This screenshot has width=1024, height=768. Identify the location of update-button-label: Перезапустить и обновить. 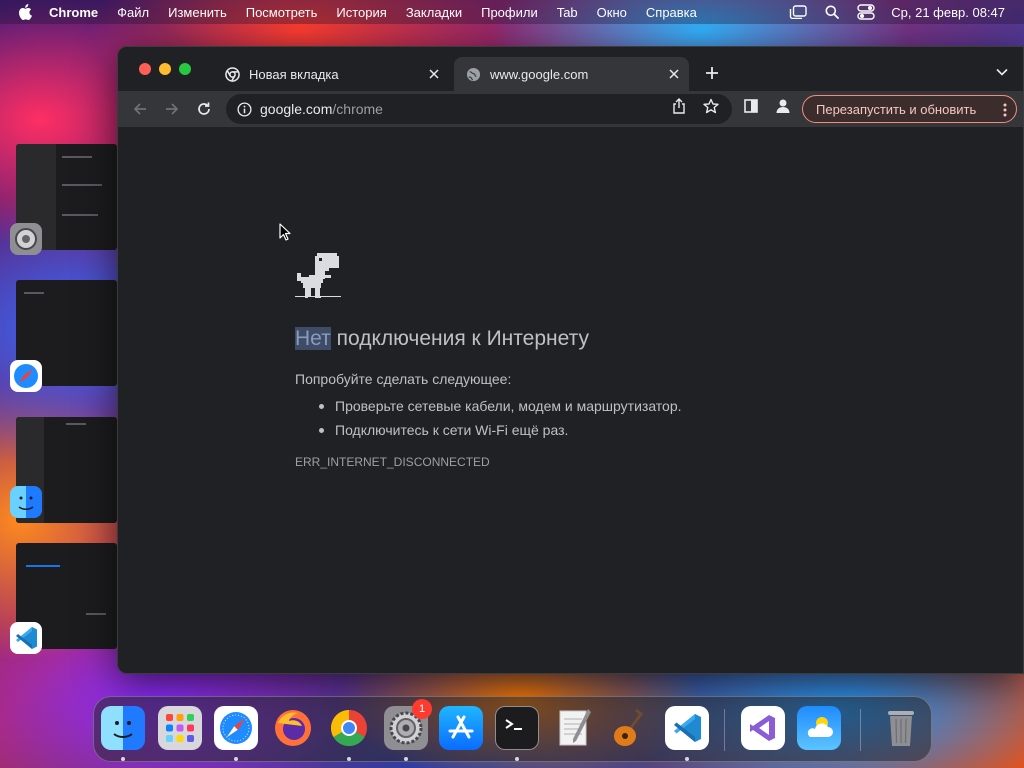
(896, 109).